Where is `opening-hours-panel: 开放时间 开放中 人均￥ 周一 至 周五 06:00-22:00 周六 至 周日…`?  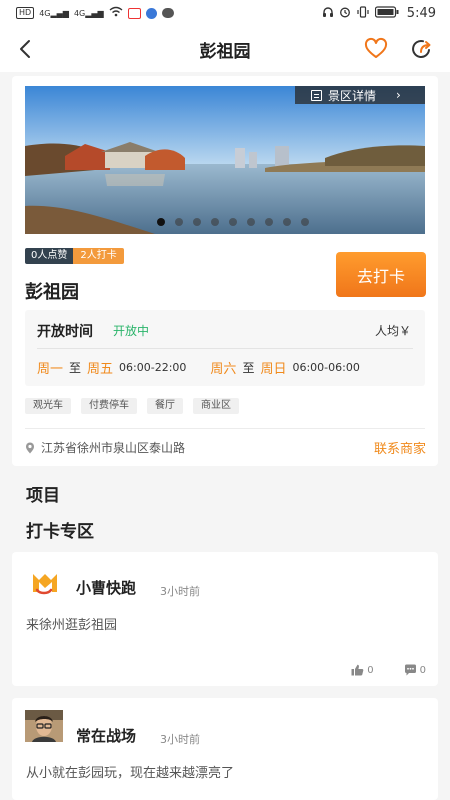
opening-hours-panel: 开放时间 开放中 人均￥ 周一 至 周五 06:00-22:00 周六 至 周日… is located at coordinates (225, 348).